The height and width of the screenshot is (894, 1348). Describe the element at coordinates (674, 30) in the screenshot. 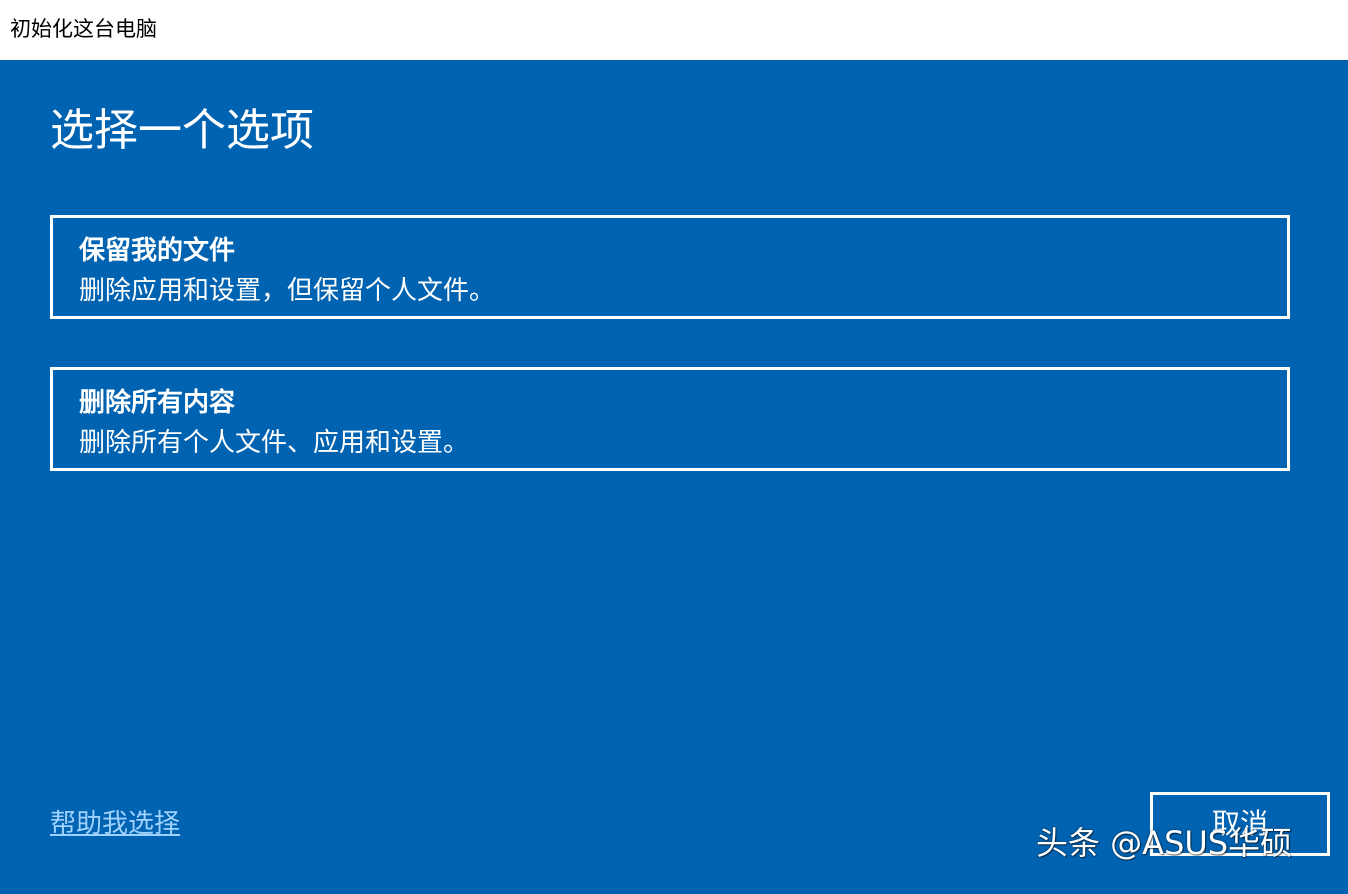

I see `title-bar: 初始化这台电脑` at that location.